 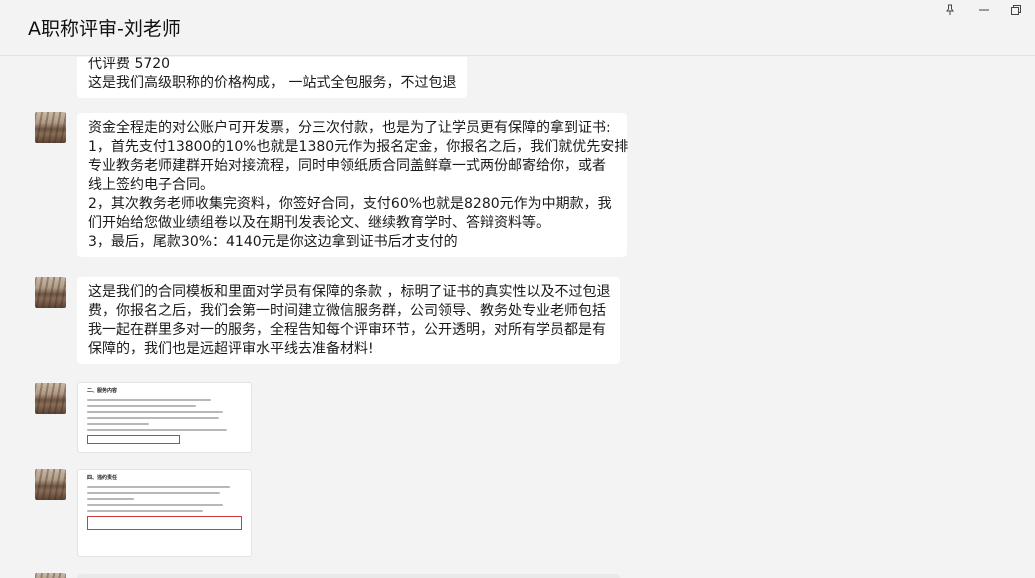 I want to click on message-line: 保障的，我们也是远超评审水平线去准备材料!, so click(x=231, y=349).